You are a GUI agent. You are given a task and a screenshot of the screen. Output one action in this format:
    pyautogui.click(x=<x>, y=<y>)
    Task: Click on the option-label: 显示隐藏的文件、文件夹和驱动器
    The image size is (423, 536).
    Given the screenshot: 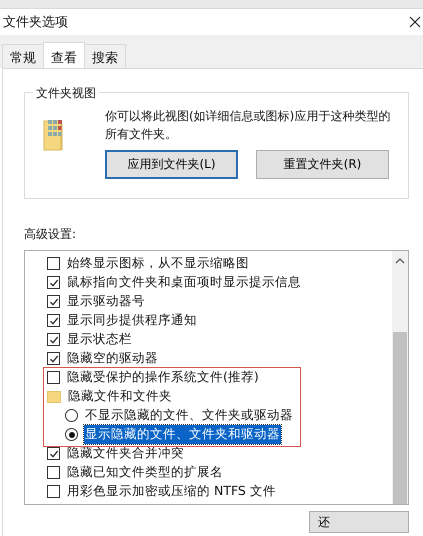 What is the action you would take?
    pyautogui.click(x=182, y=434)
    